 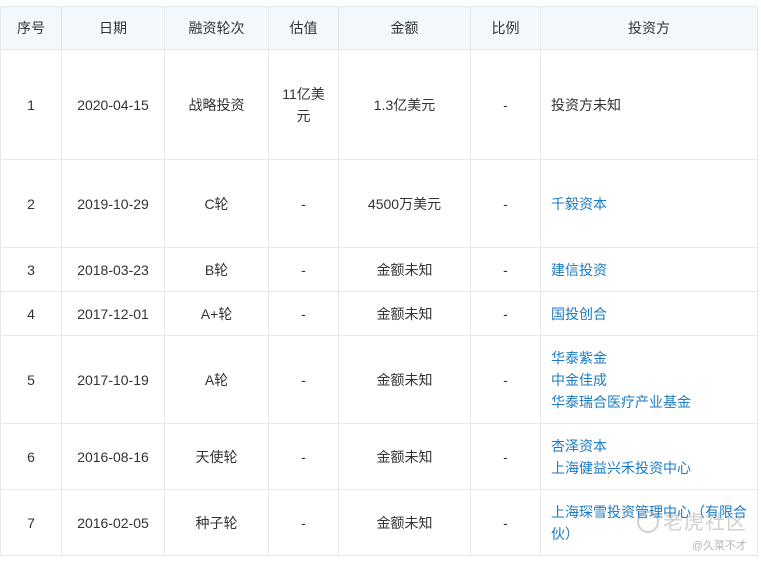 What do you see at coordinates (31, 313) in the screenshot?
I see `cell-index: 4` at bounding box center [31, 313].